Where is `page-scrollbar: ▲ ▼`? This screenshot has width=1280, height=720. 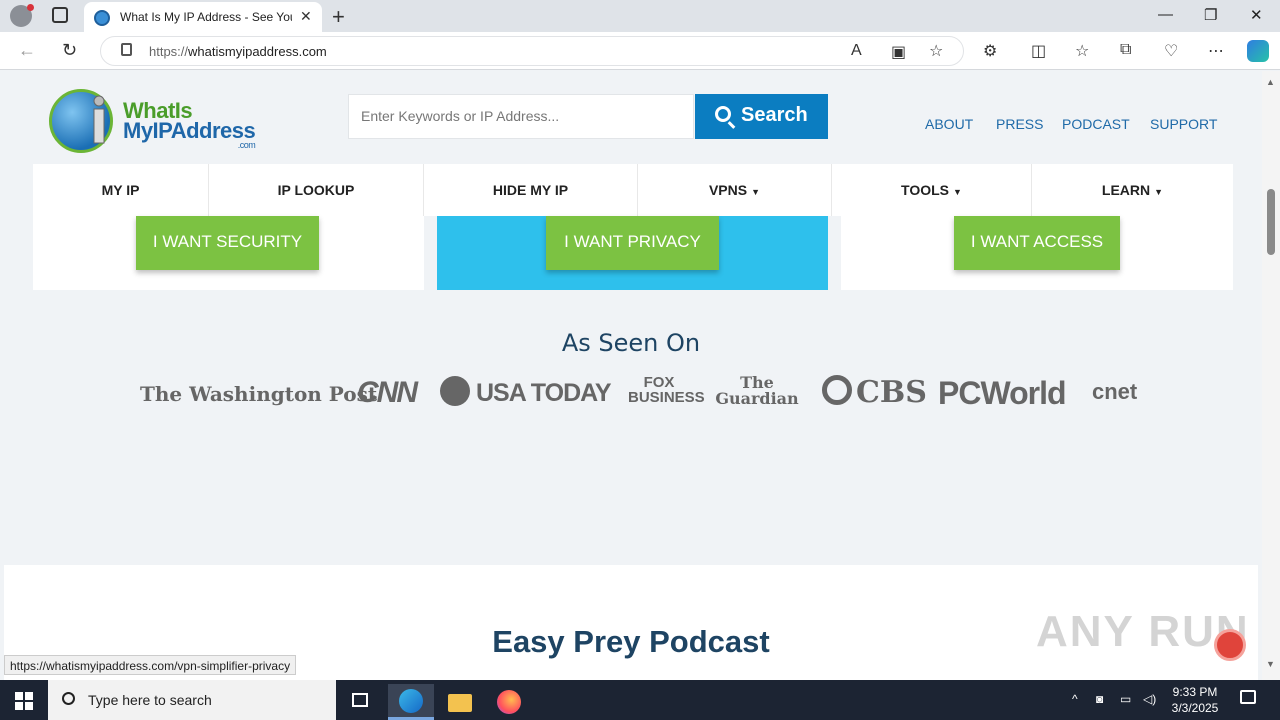 page-scrollbar: ▲ ▼ is located at coordinates (1271, 375).